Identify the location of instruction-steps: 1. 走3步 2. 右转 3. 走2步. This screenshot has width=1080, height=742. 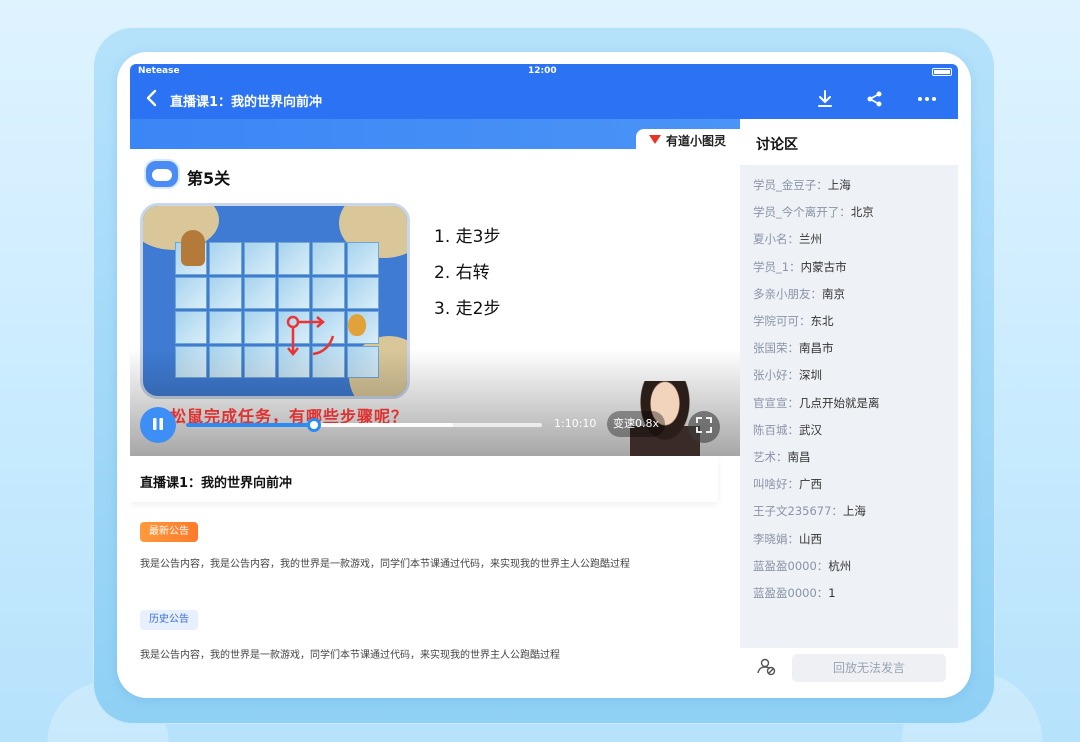
(467, 273).